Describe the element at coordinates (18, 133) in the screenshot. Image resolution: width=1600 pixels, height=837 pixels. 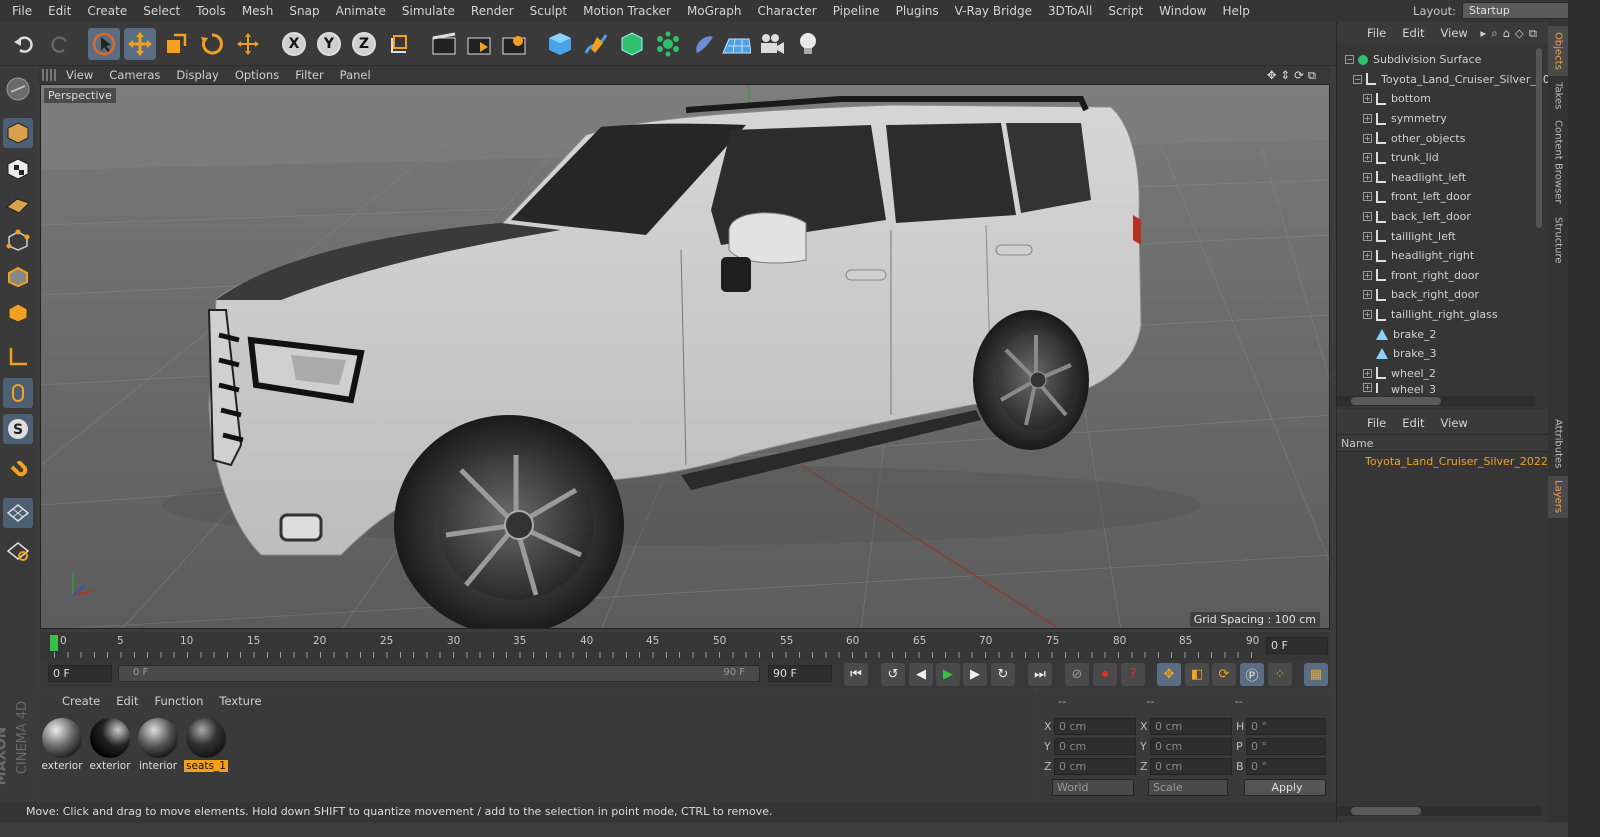
I see `model-mode-icon` at that location.